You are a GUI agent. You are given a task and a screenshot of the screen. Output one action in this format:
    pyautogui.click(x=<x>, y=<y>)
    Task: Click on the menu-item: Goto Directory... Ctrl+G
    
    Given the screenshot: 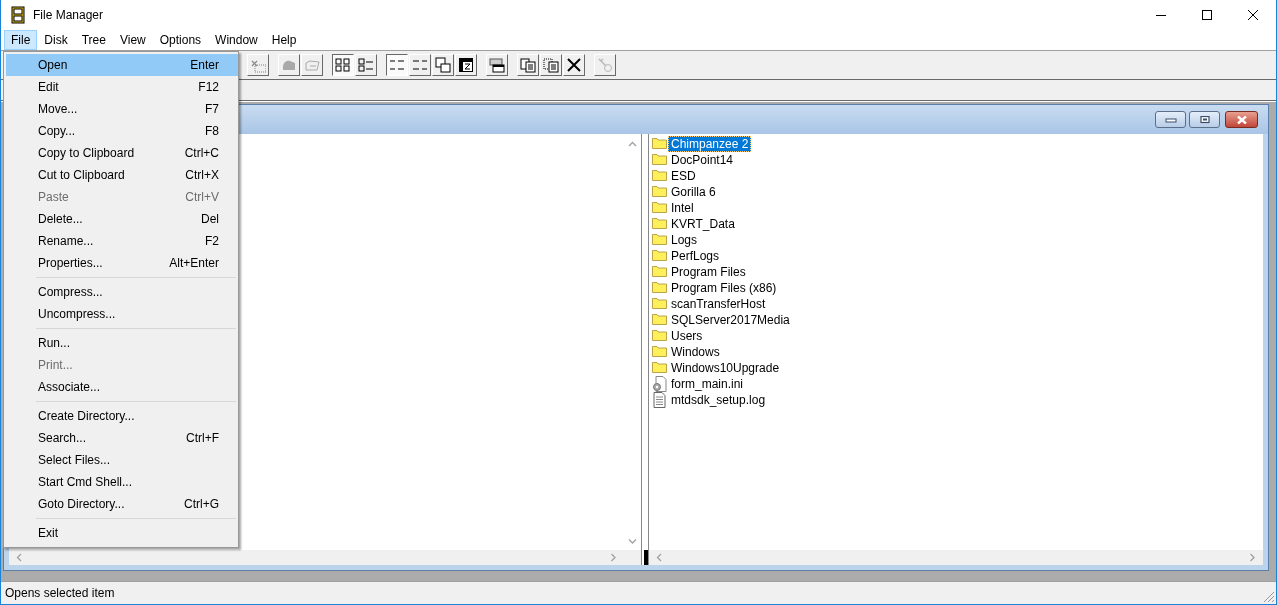 What is the action you would take?
    pyautogui.click(x=122, y=504)
    